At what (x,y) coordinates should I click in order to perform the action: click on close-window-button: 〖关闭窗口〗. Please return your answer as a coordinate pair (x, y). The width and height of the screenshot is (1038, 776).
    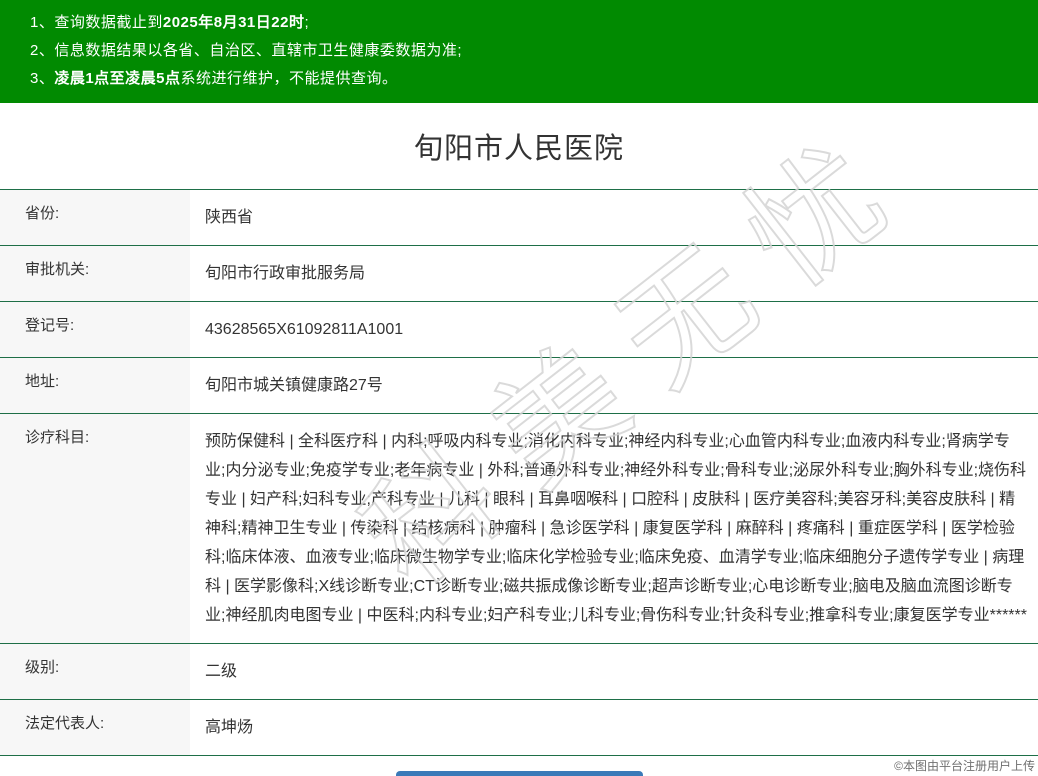
    Looking at the image, I should click on (519, 773).